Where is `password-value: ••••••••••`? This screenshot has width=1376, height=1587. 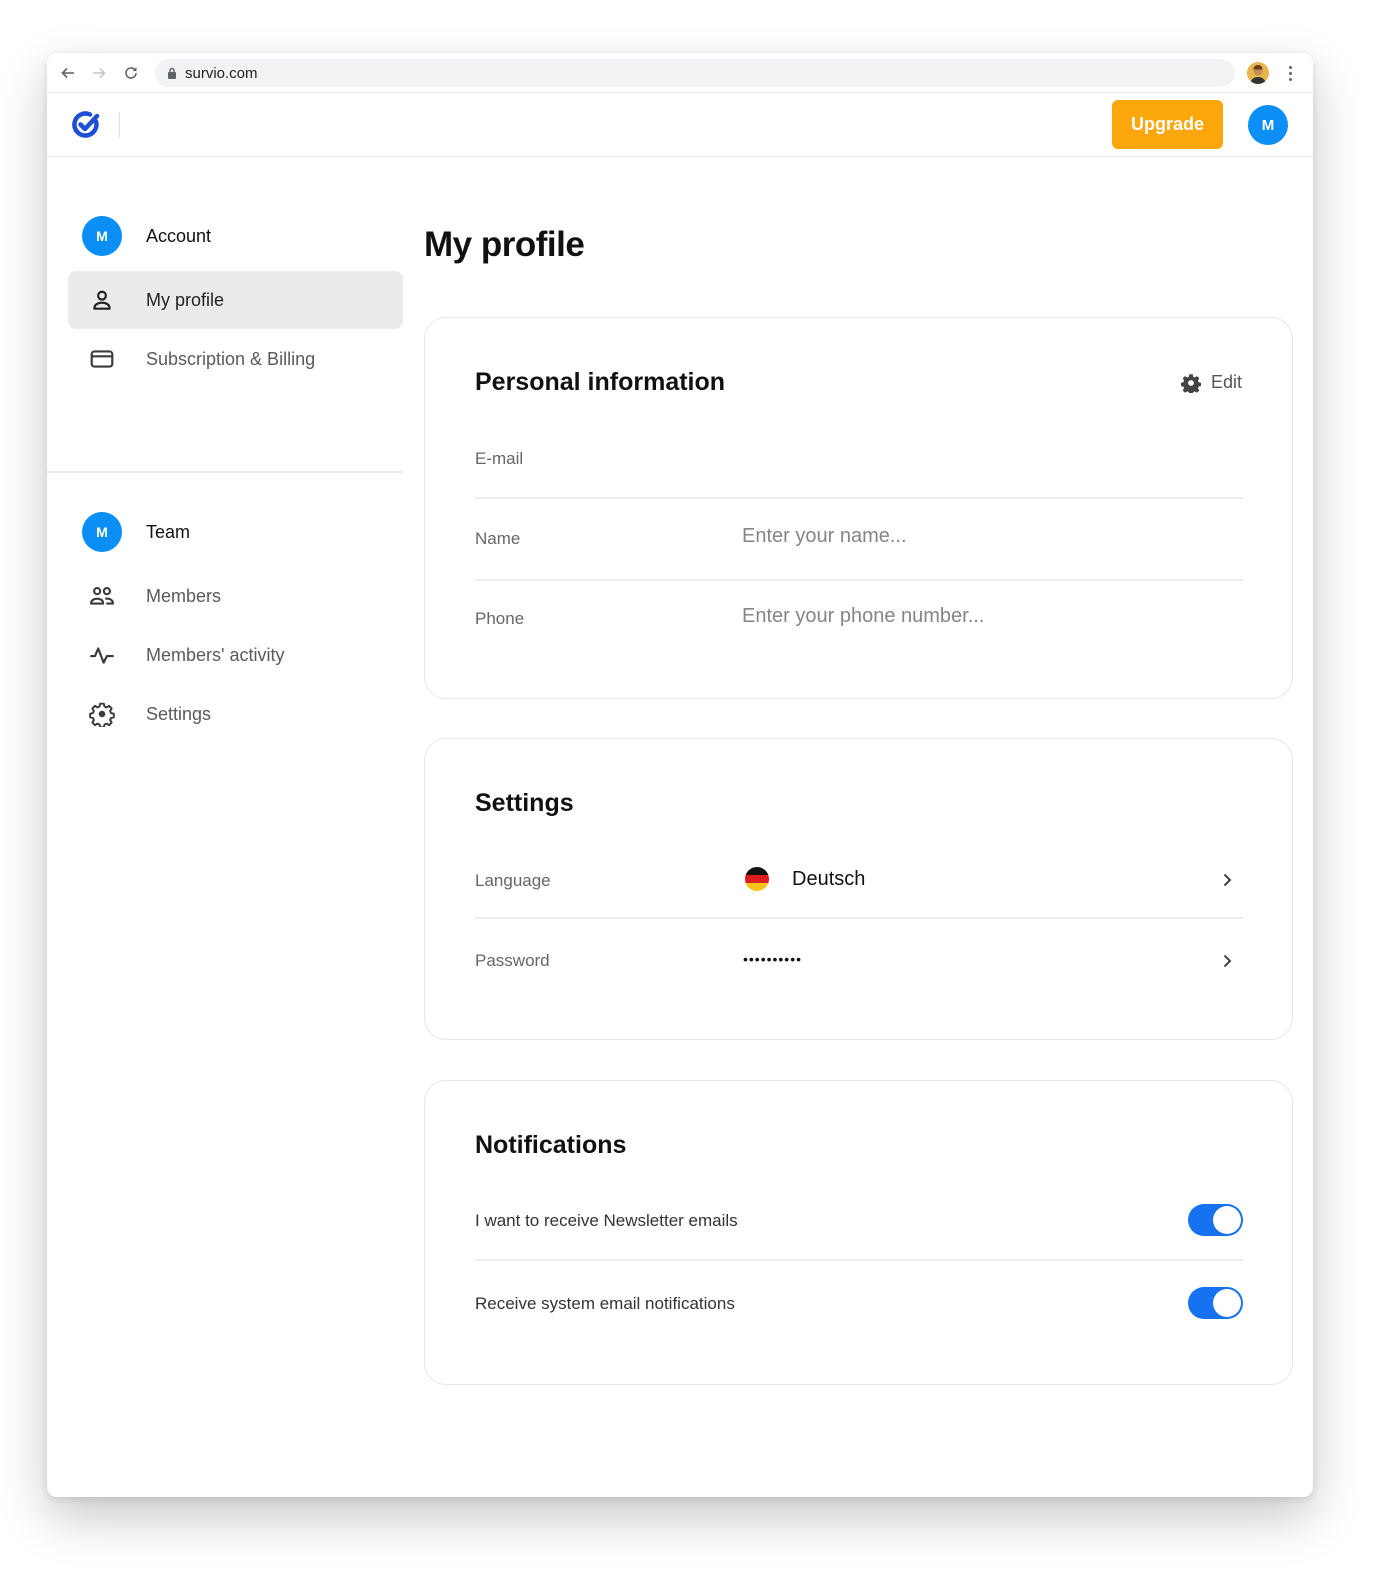 password-value: •••••••••• is located at coordinates (773, 959).